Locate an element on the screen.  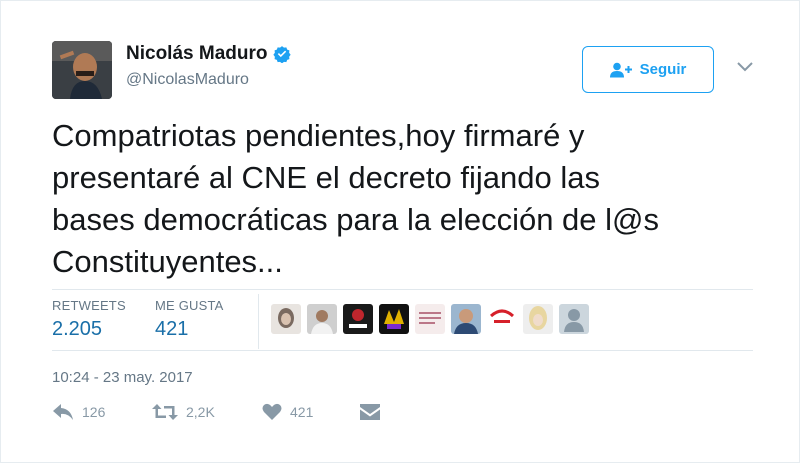
add-user-icon is located at coordinates (620, 69).